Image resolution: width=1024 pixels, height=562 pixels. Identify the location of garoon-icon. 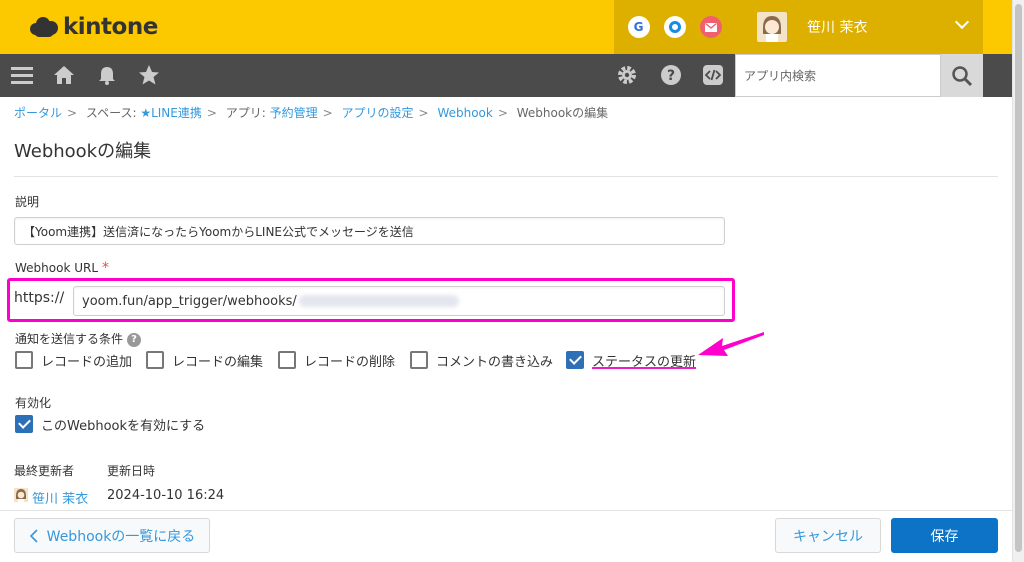
(674, 27).